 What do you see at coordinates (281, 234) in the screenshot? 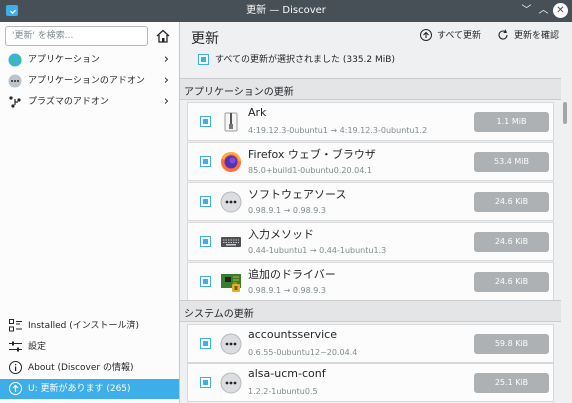
I see `package-name: 入力メソッド` at bounding box center [281, 234].